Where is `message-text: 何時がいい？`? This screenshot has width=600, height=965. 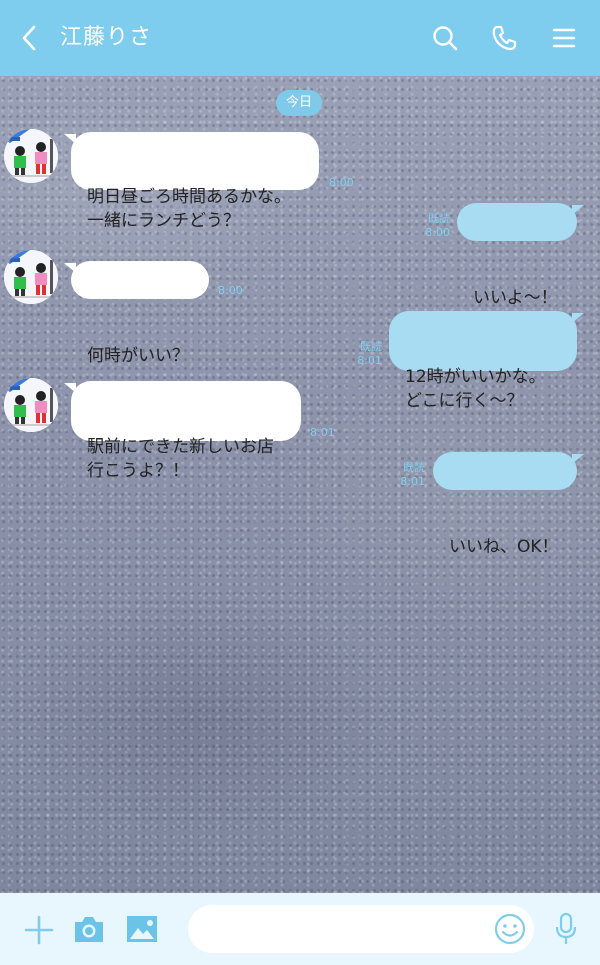
message-text: 何時がいい？ is located at coordinates (138, 356).